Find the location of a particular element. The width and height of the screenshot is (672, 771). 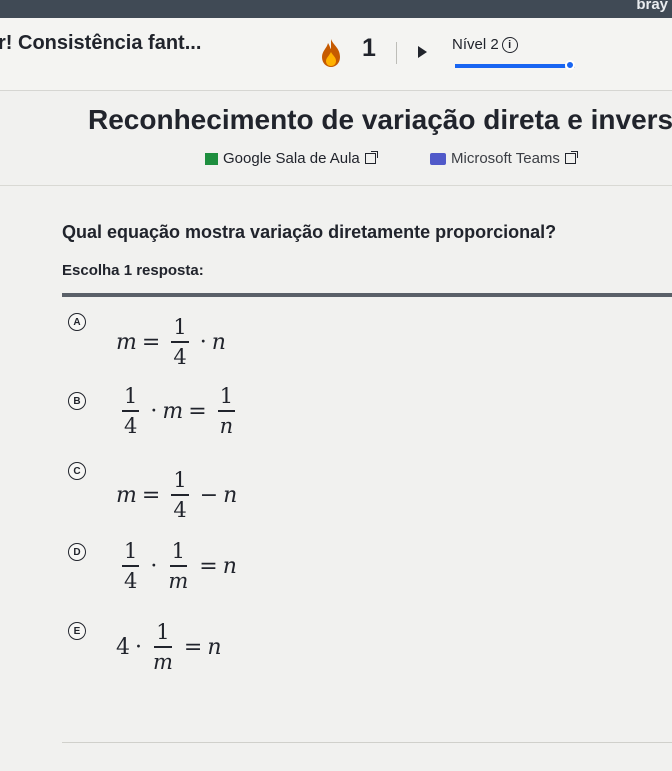

choice-b-equation: 1 4 · m = 1 n is located at coordinates (178, 411).